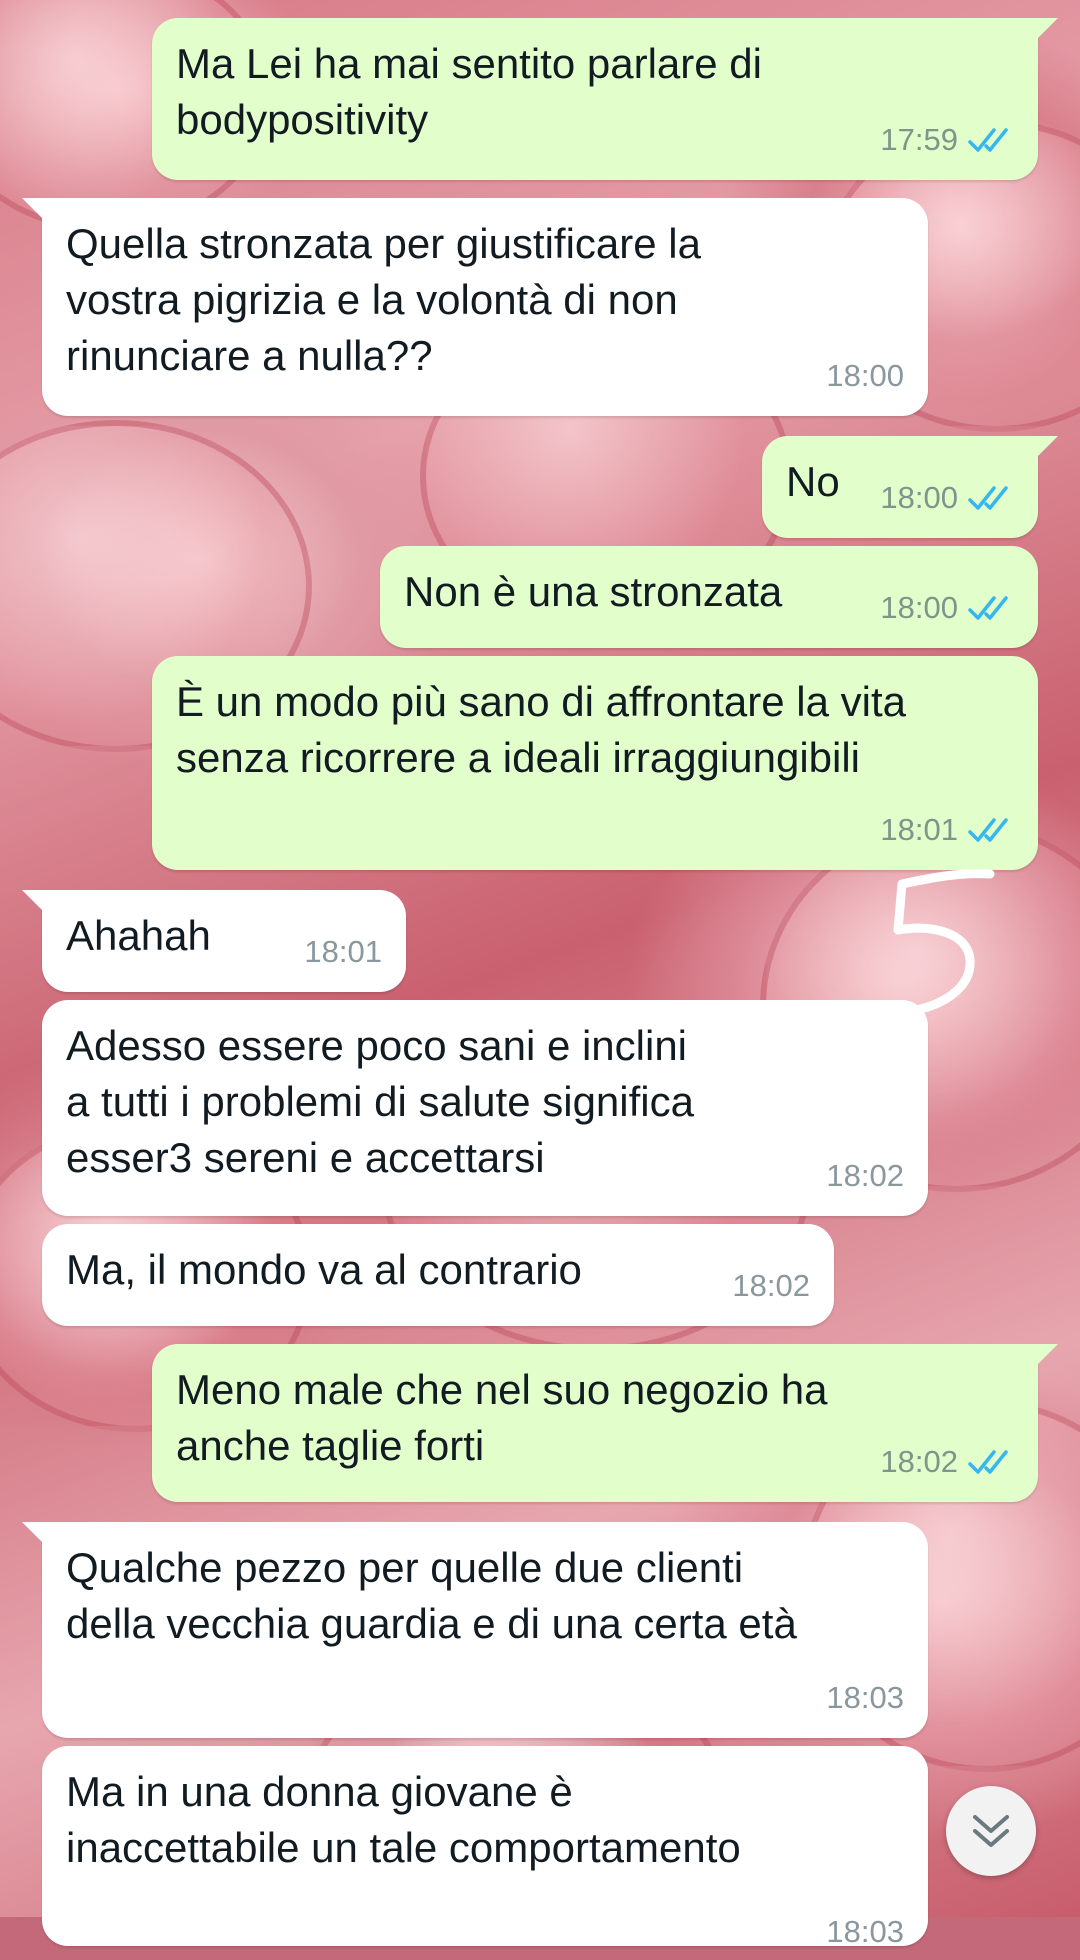 The image size is (1080, 1960). What do you see at coordinates (709, 597) in the screenshot?
I see `message-bubble-outgoing: Non è una stronzata 18:00` at bounding box center [709, 597].